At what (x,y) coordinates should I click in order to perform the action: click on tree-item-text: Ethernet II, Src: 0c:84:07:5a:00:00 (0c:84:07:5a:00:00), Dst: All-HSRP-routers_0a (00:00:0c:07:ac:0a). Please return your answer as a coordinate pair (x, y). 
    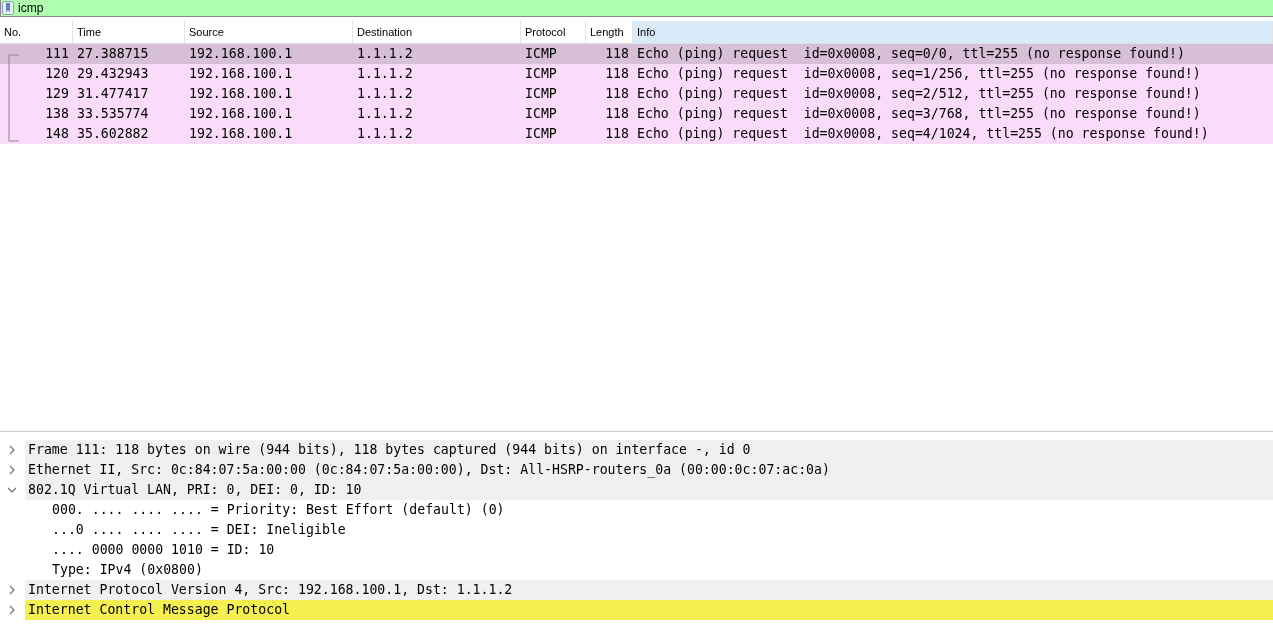
    Looking at the image, I should click on (428, 470).